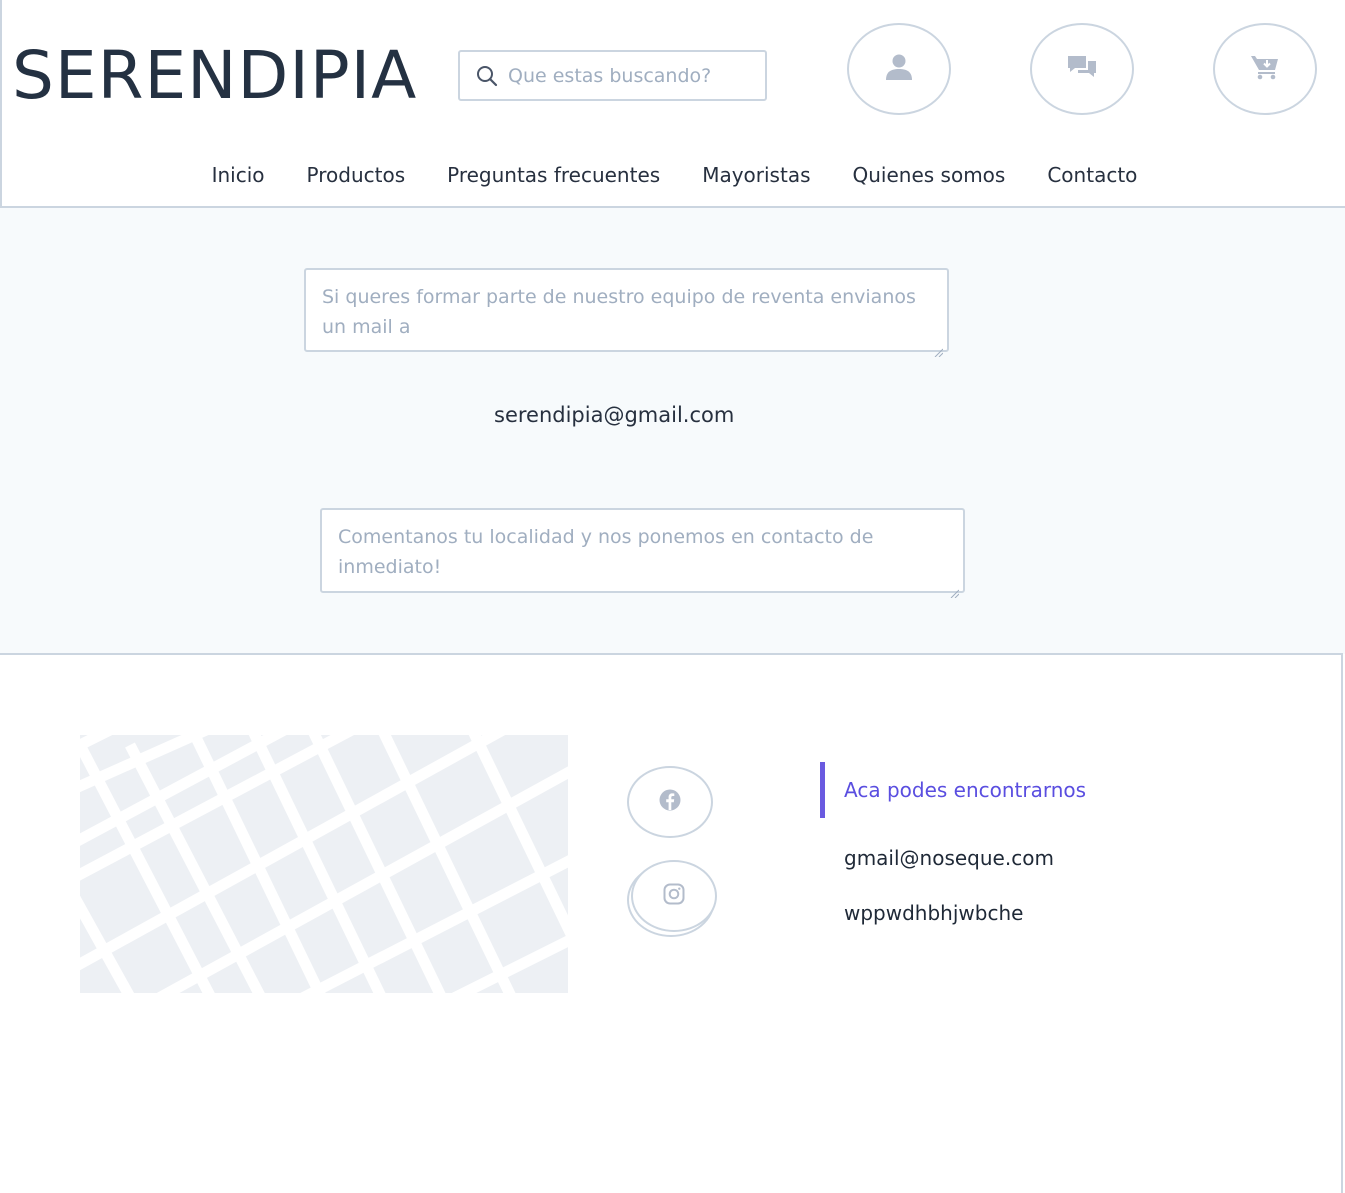 This screenshot has width=1345, height=1193. Describe the element at coordinates (324, 864) in the screenshot. I see `map-placeholder` at that location.